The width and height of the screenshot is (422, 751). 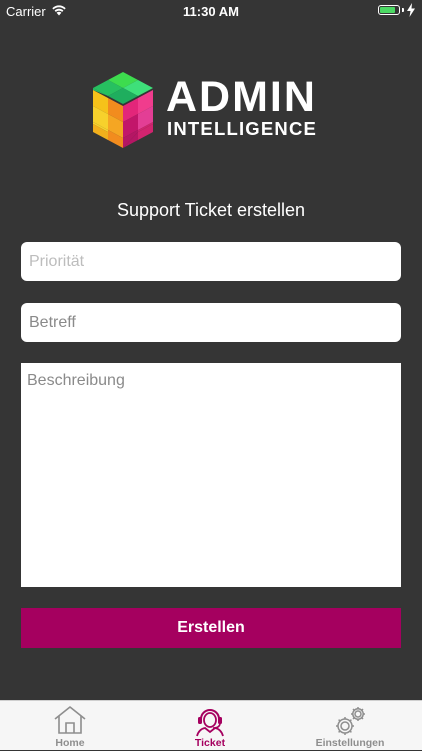 I want to click on tab-ticket-label: Ticket, so click(x=210, y=743).